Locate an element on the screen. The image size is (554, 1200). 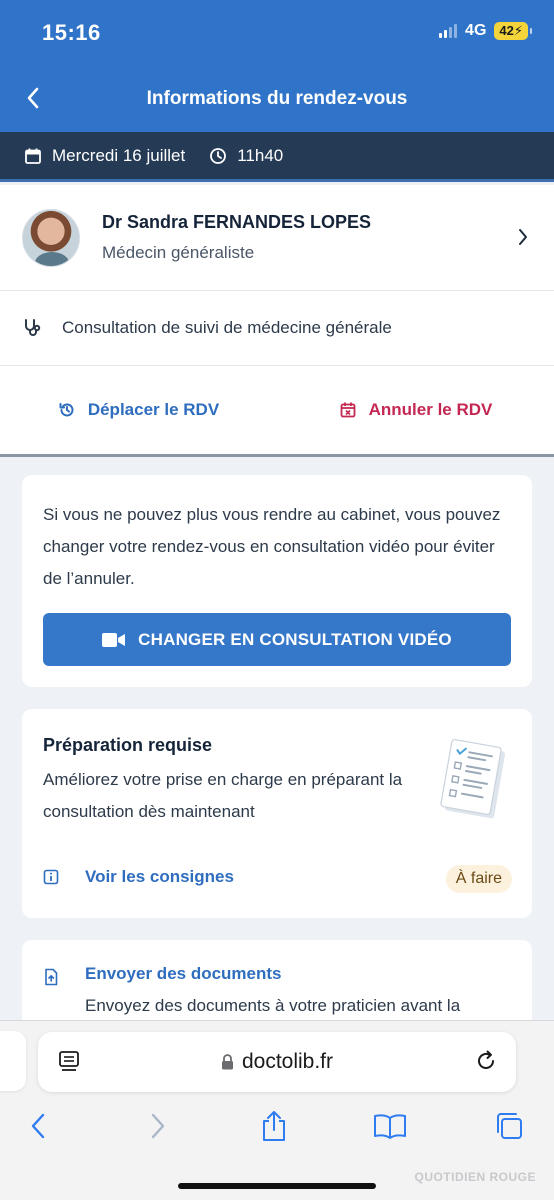
status-indicators: 4G 42⚡ is located at coordinates (485, 31).